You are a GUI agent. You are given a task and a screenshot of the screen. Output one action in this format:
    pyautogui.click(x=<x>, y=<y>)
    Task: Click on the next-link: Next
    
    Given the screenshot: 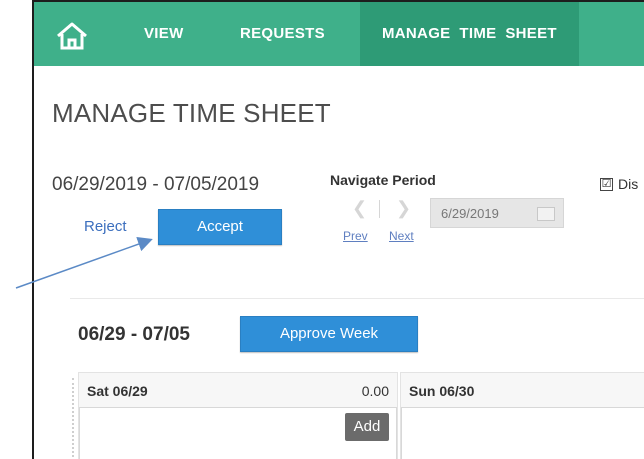 What is the action you would take?
    pyautogui.click(x=401, y=236)
    